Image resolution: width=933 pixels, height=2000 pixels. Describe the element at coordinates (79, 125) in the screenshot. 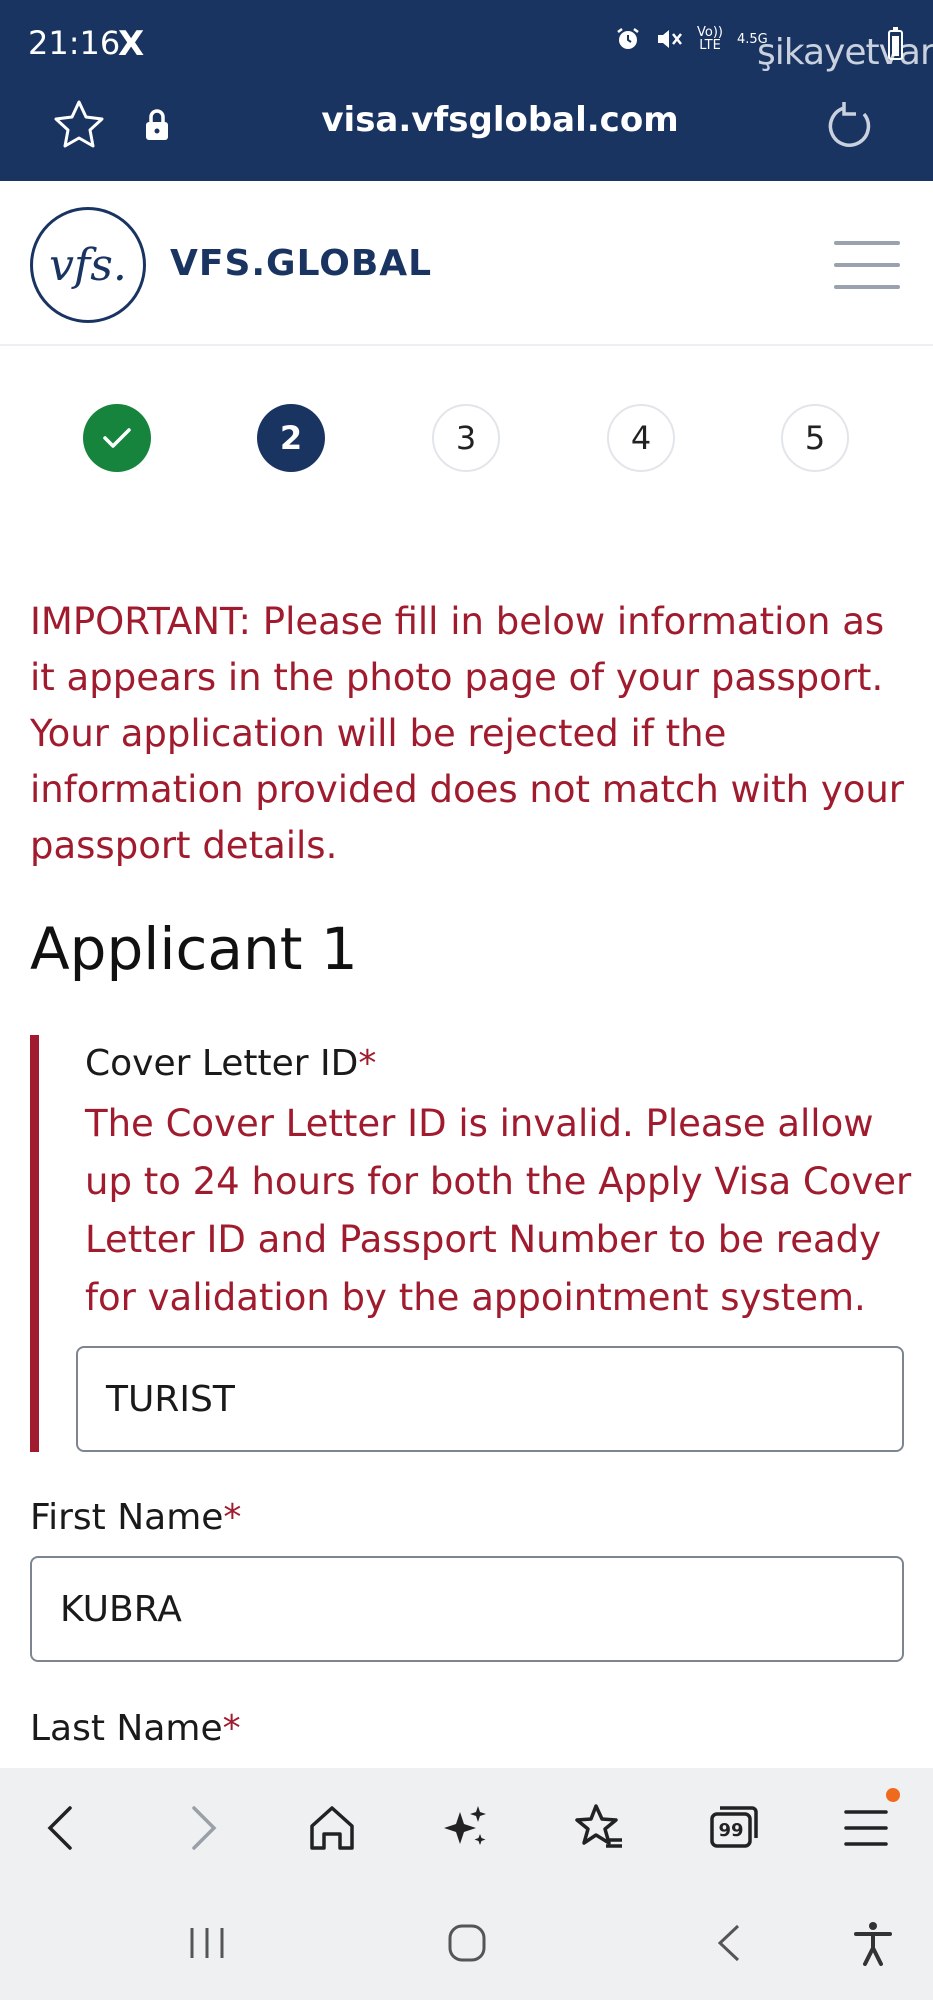

I see `star-icon` at that location.